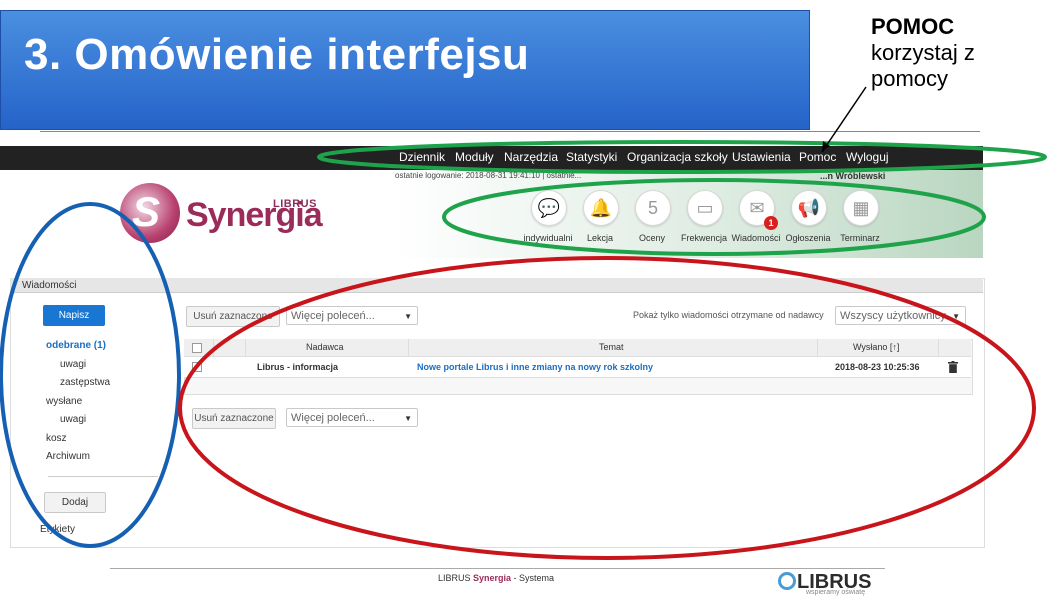 The height and width of the screenshot is (596, 1058). I want to click on librus-logo-icon, so click(787, 581).